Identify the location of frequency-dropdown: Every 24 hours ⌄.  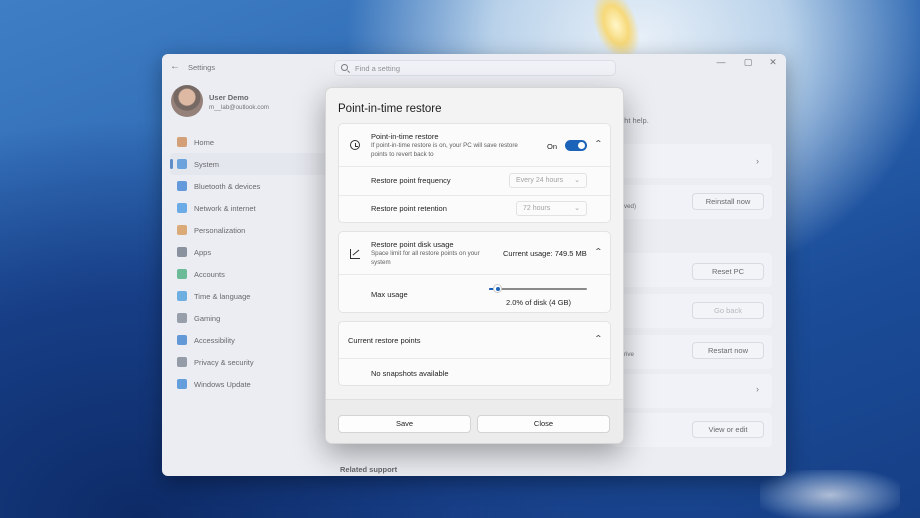
(548, 180).